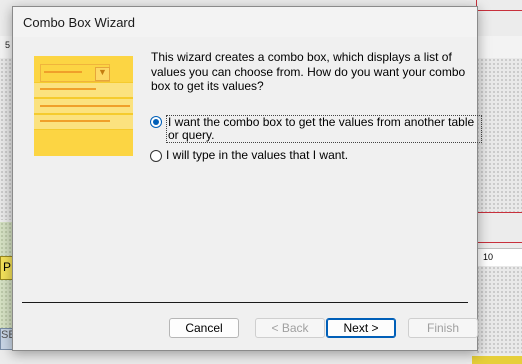  What do you see at coordinates (497, 360) in the screenshot?
I see `section-band` at bounding box center [497, 360].